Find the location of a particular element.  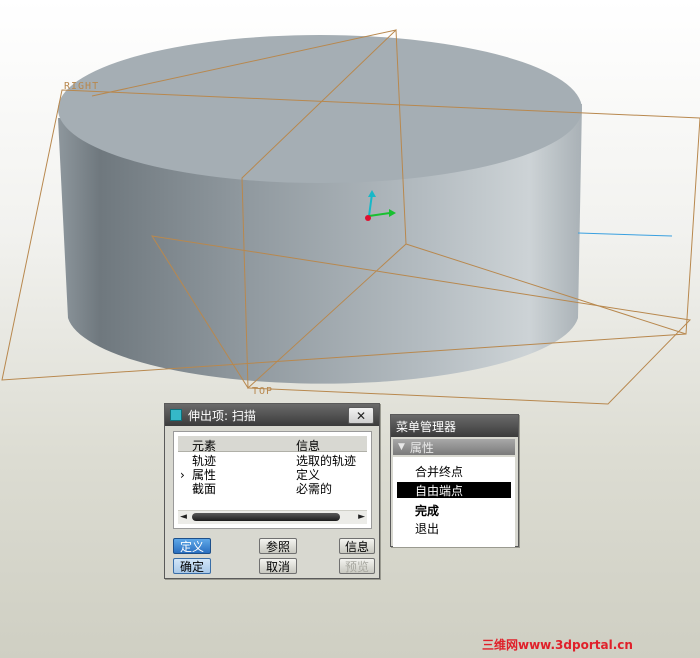

menu-item-quit: 退出 is located at coordinates (454, 528).